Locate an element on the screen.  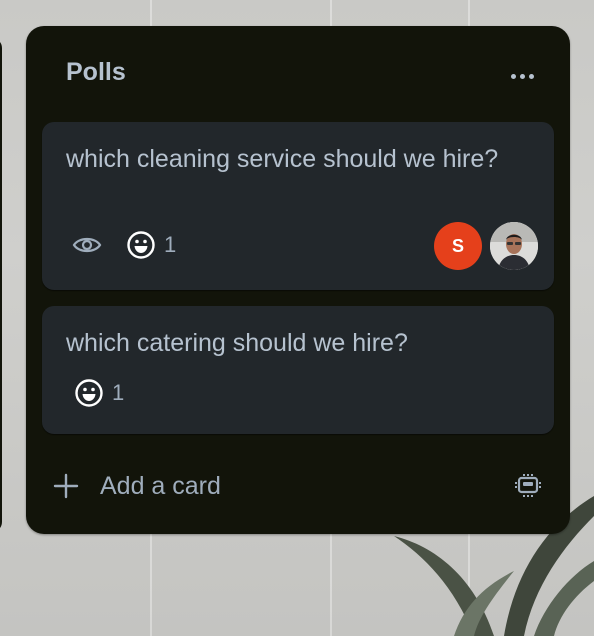
avatar is located at coordinates (514, 246).